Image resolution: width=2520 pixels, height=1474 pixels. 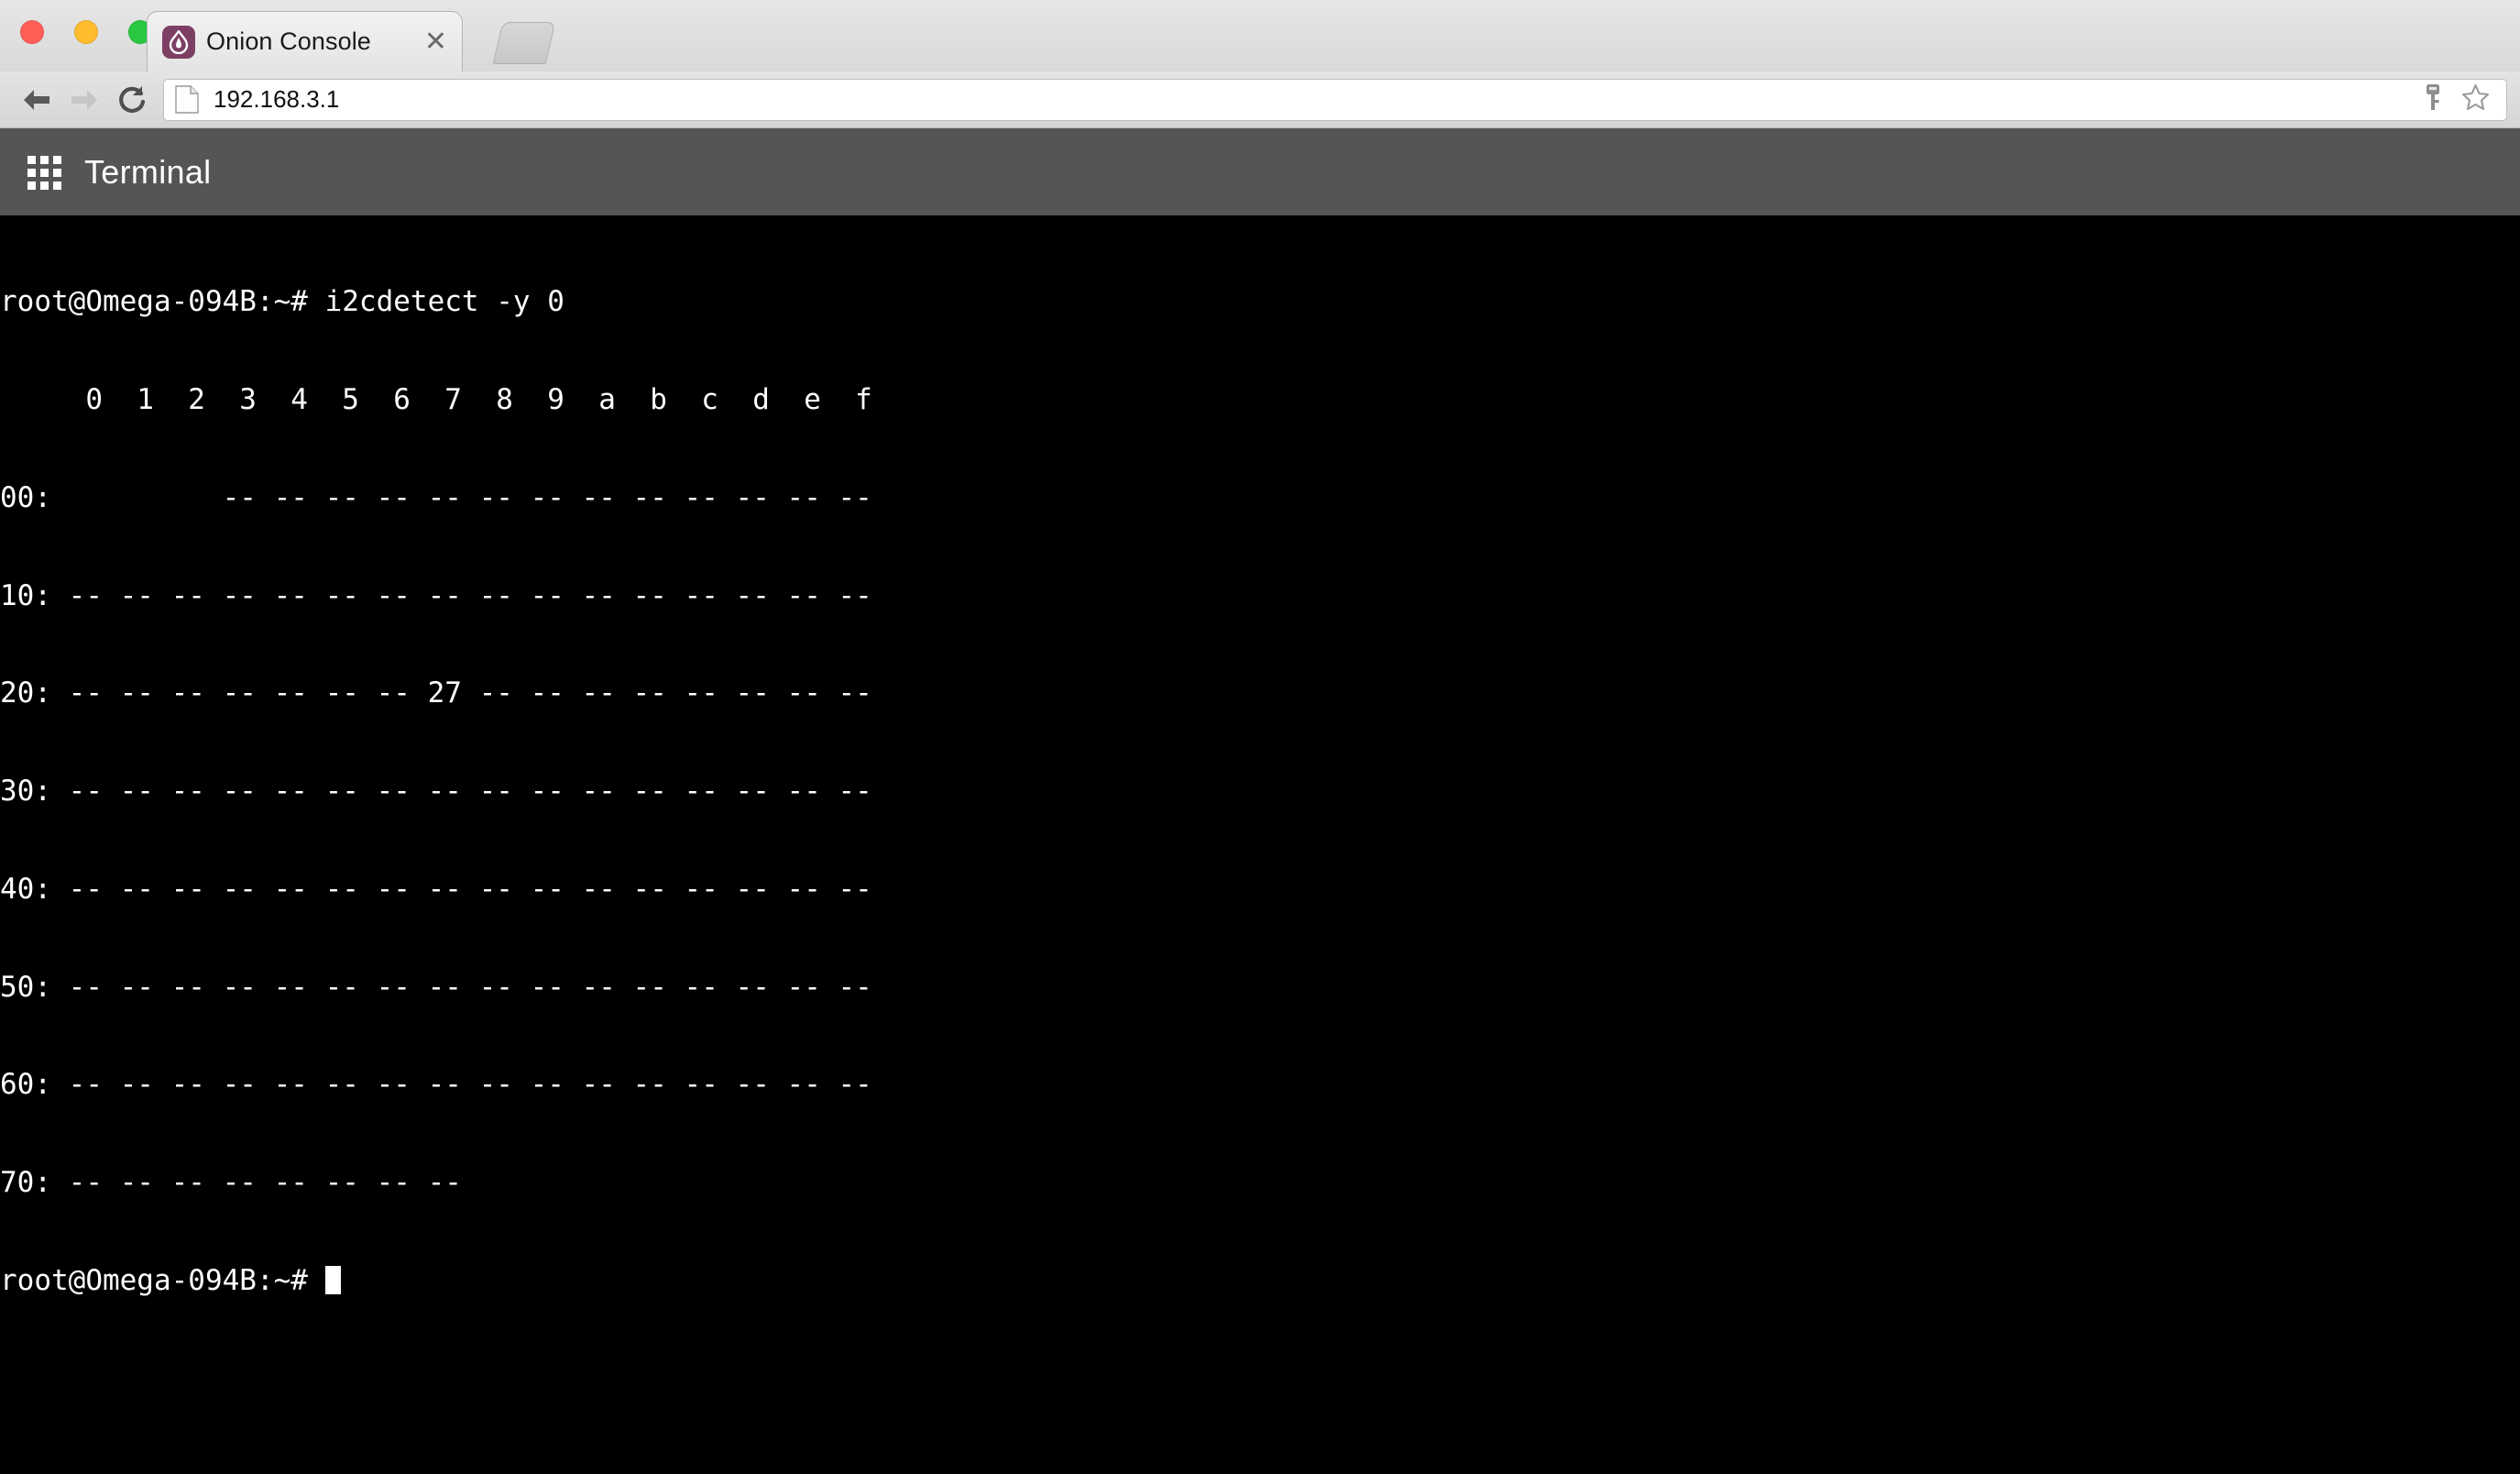 I want to click on terminal-command-line: root@Omega-094B:~# i2cdetect -y 0, so click(x=282, y=302).